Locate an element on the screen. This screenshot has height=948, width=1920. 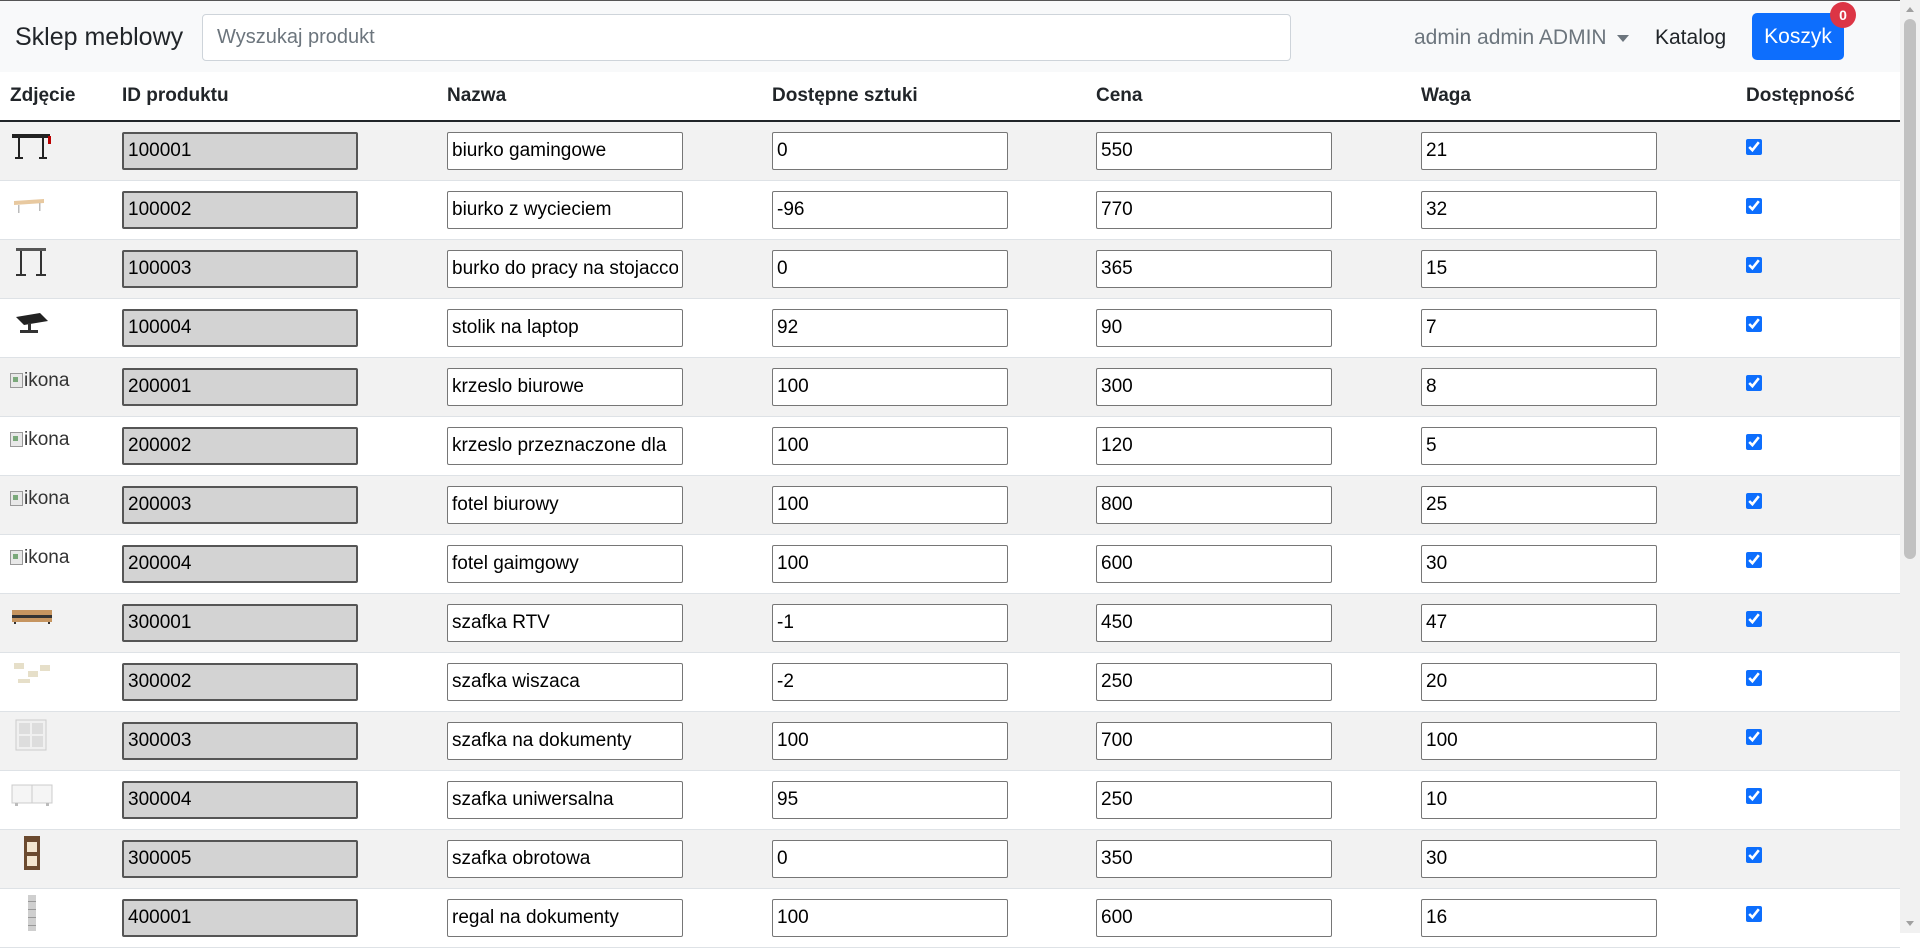
table-row: ikona is located at coordinates (950, 564).